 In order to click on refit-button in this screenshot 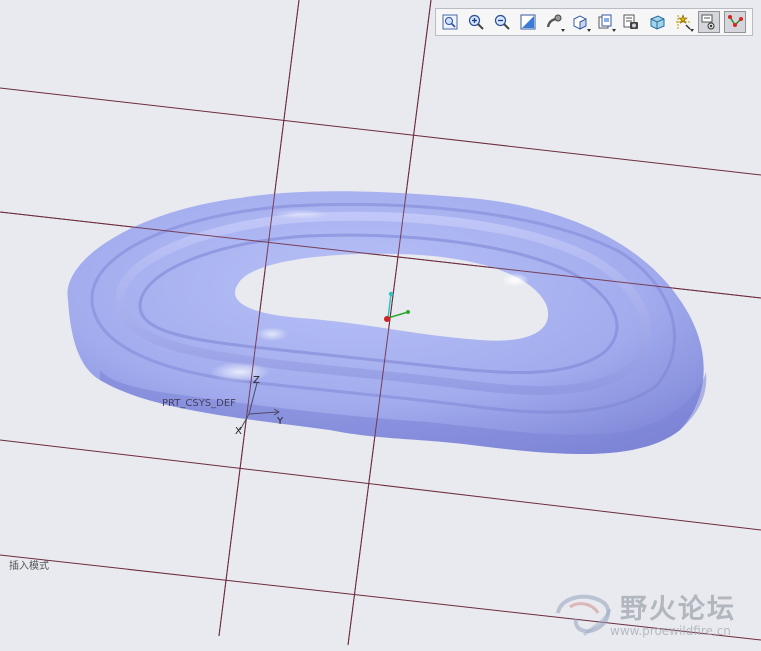, I will do `click(450, 22)`.